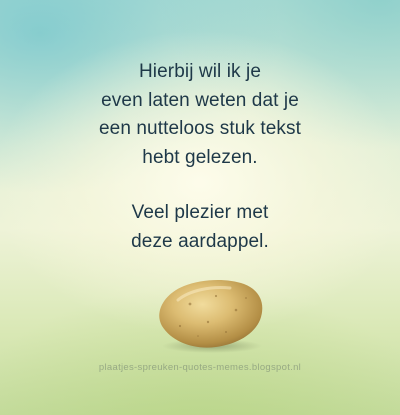 The width and height of the screenshot is (400, 415). I want to click on message-line: Veel plezier met, so click(200, 212).